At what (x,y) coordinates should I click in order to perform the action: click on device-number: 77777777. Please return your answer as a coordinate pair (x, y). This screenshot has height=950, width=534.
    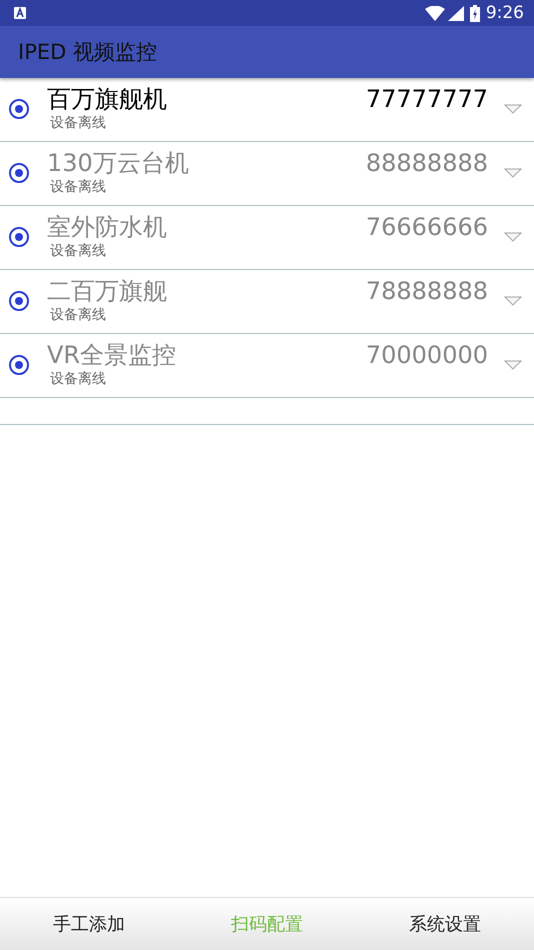
    Looking at the image, I should click on (427, 99).